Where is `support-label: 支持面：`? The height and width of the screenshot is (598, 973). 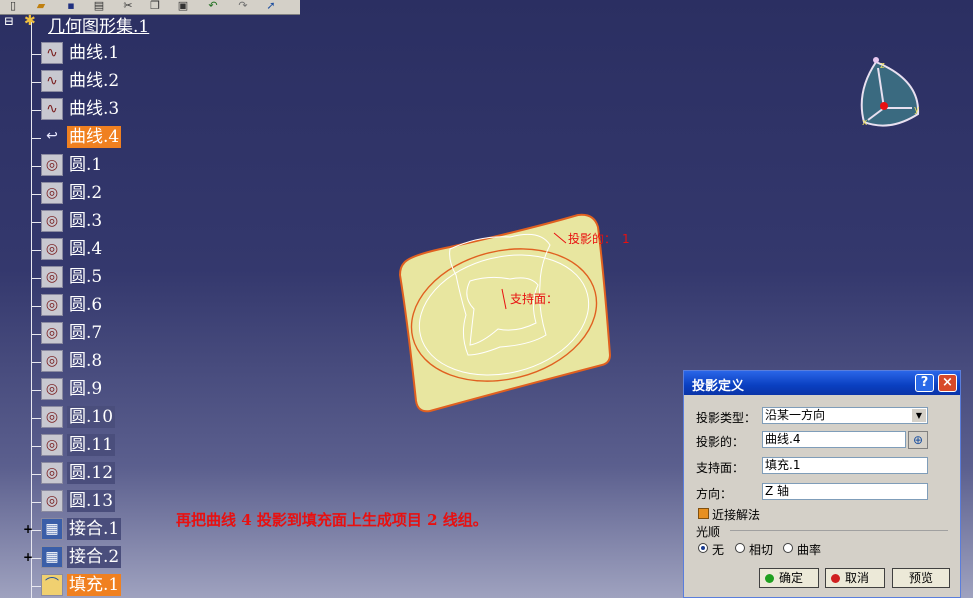
support-label: 支持面： is located at coordinates (720, 468).